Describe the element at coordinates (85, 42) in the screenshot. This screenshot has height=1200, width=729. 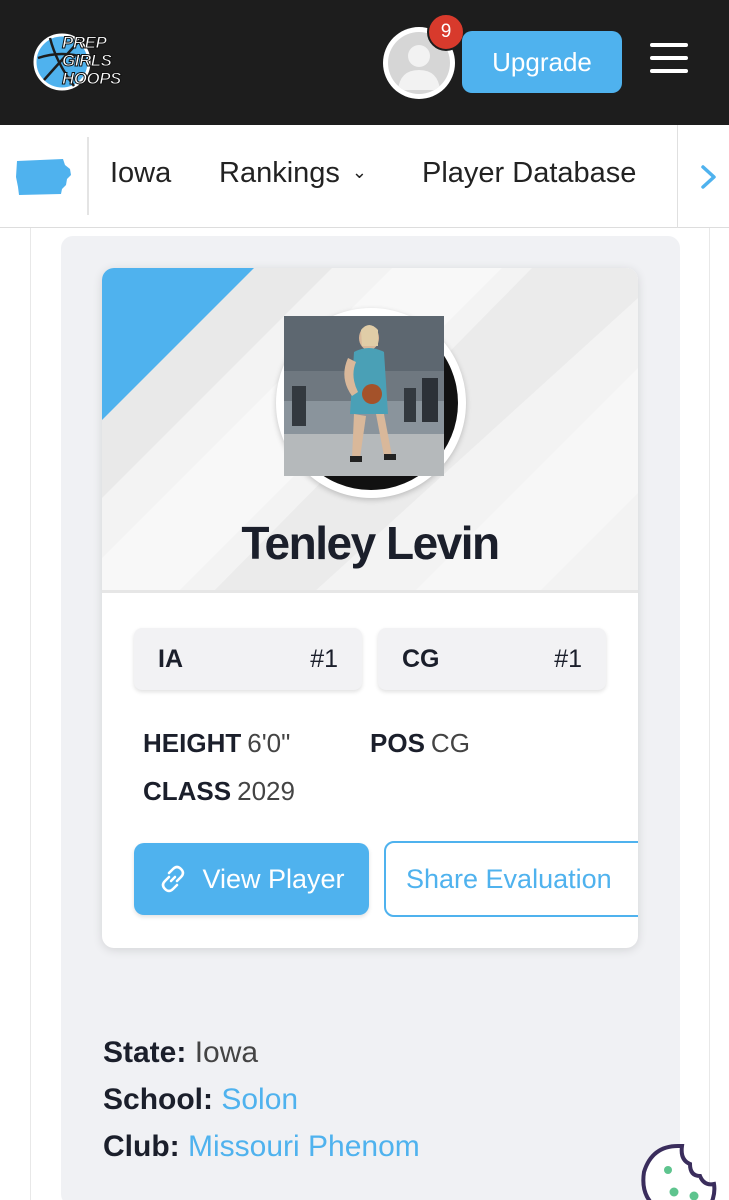
I see `logo-line-1: PREP` at that location.